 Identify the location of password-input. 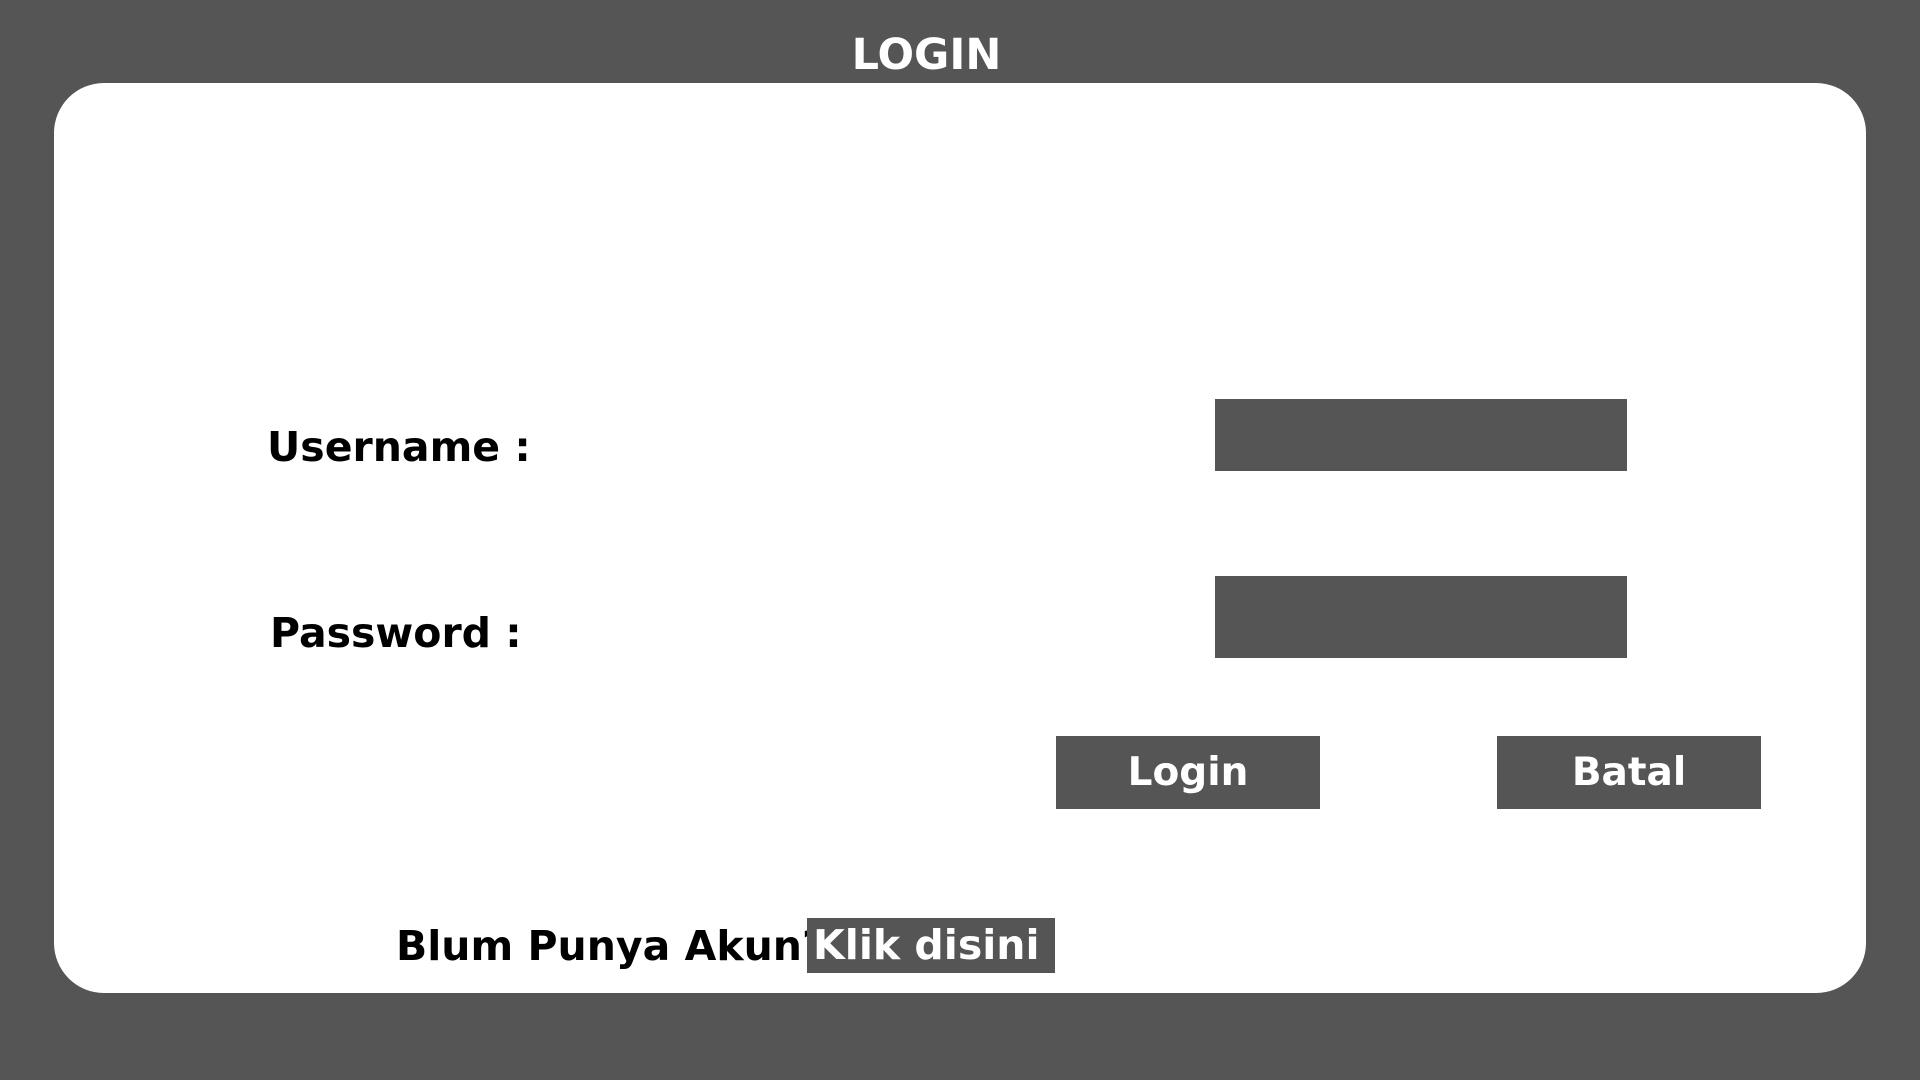
(1421, 617).